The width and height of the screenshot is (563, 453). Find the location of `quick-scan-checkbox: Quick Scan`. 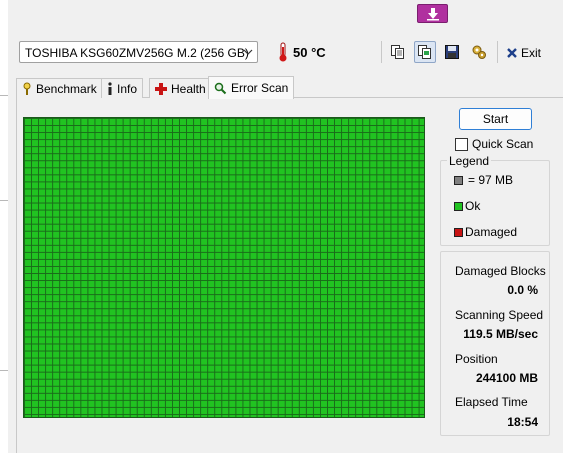

quick-scan-checkbox: Quick Scan is located at coordinates (494, 144).